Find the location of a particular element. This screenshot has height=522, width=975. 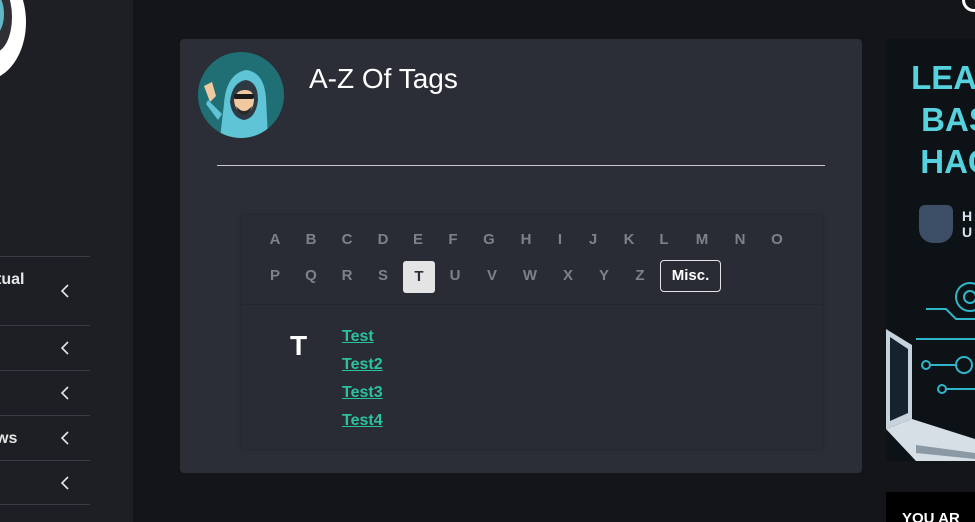

letter-x: X is located at coordinates (568, 276).